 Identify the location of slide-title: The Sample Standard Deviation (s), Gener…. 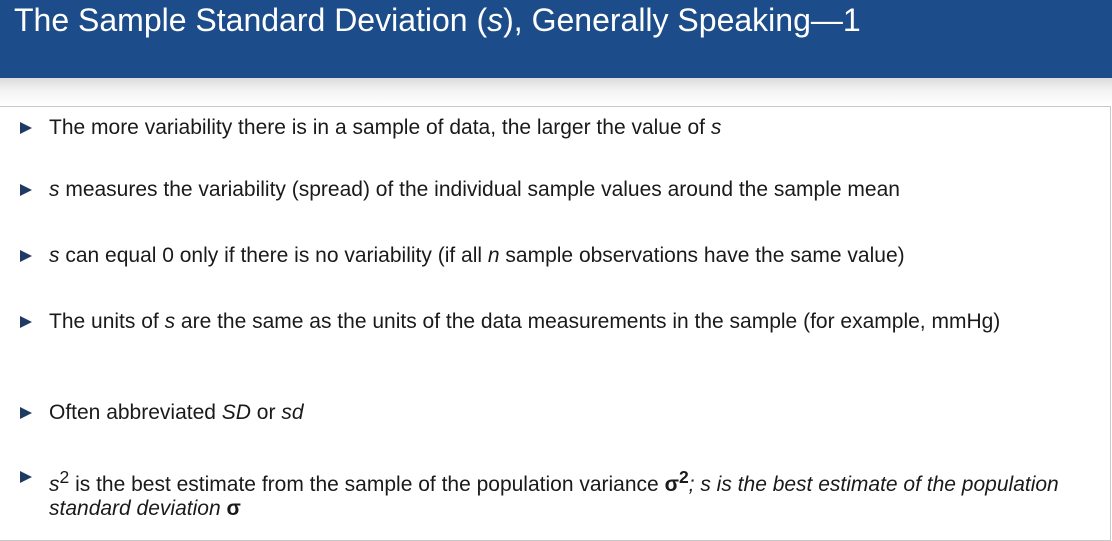
(437, 20).